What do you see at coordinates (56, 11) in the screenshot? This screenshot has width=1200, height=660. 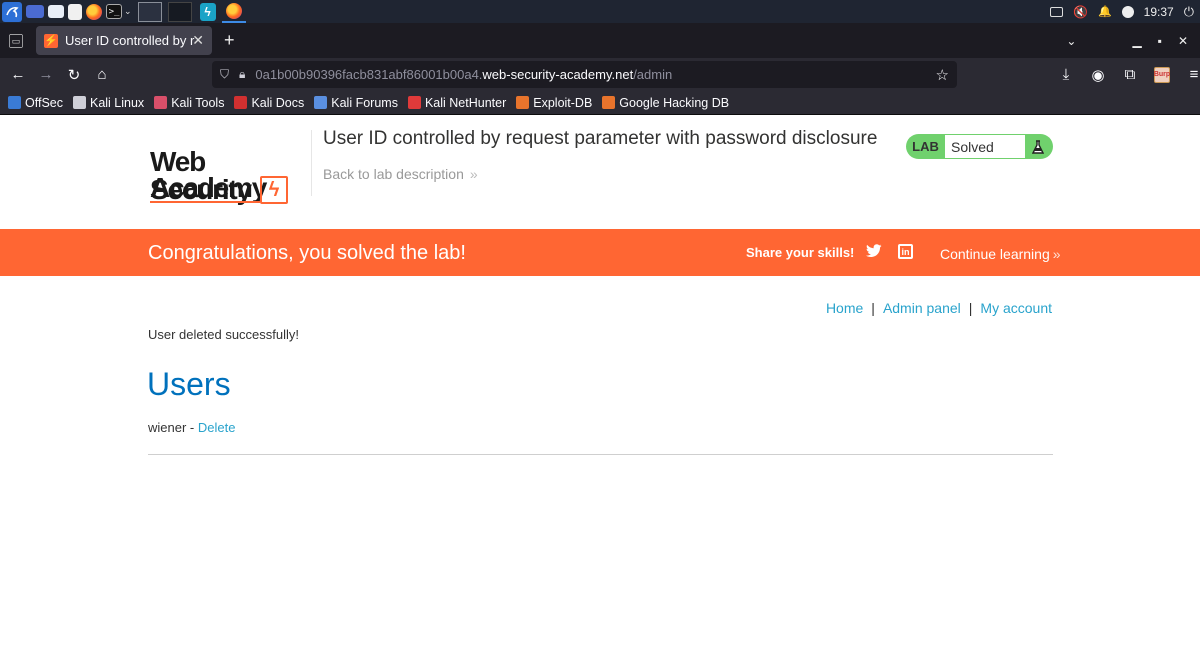 I see `file-manager-icon` at bounding box center [56, 11].